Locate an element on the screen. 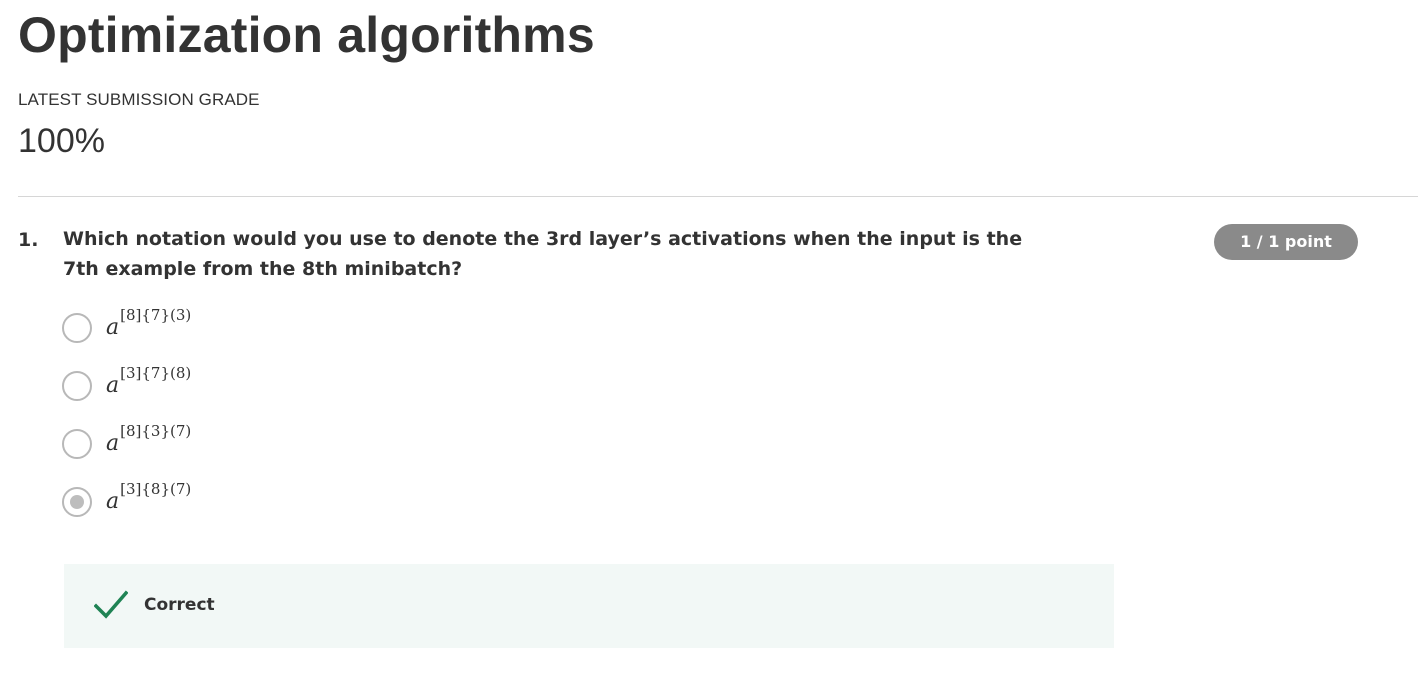  answer-option-1: a[8]{7}(3) is located at coordinates (262, 324).